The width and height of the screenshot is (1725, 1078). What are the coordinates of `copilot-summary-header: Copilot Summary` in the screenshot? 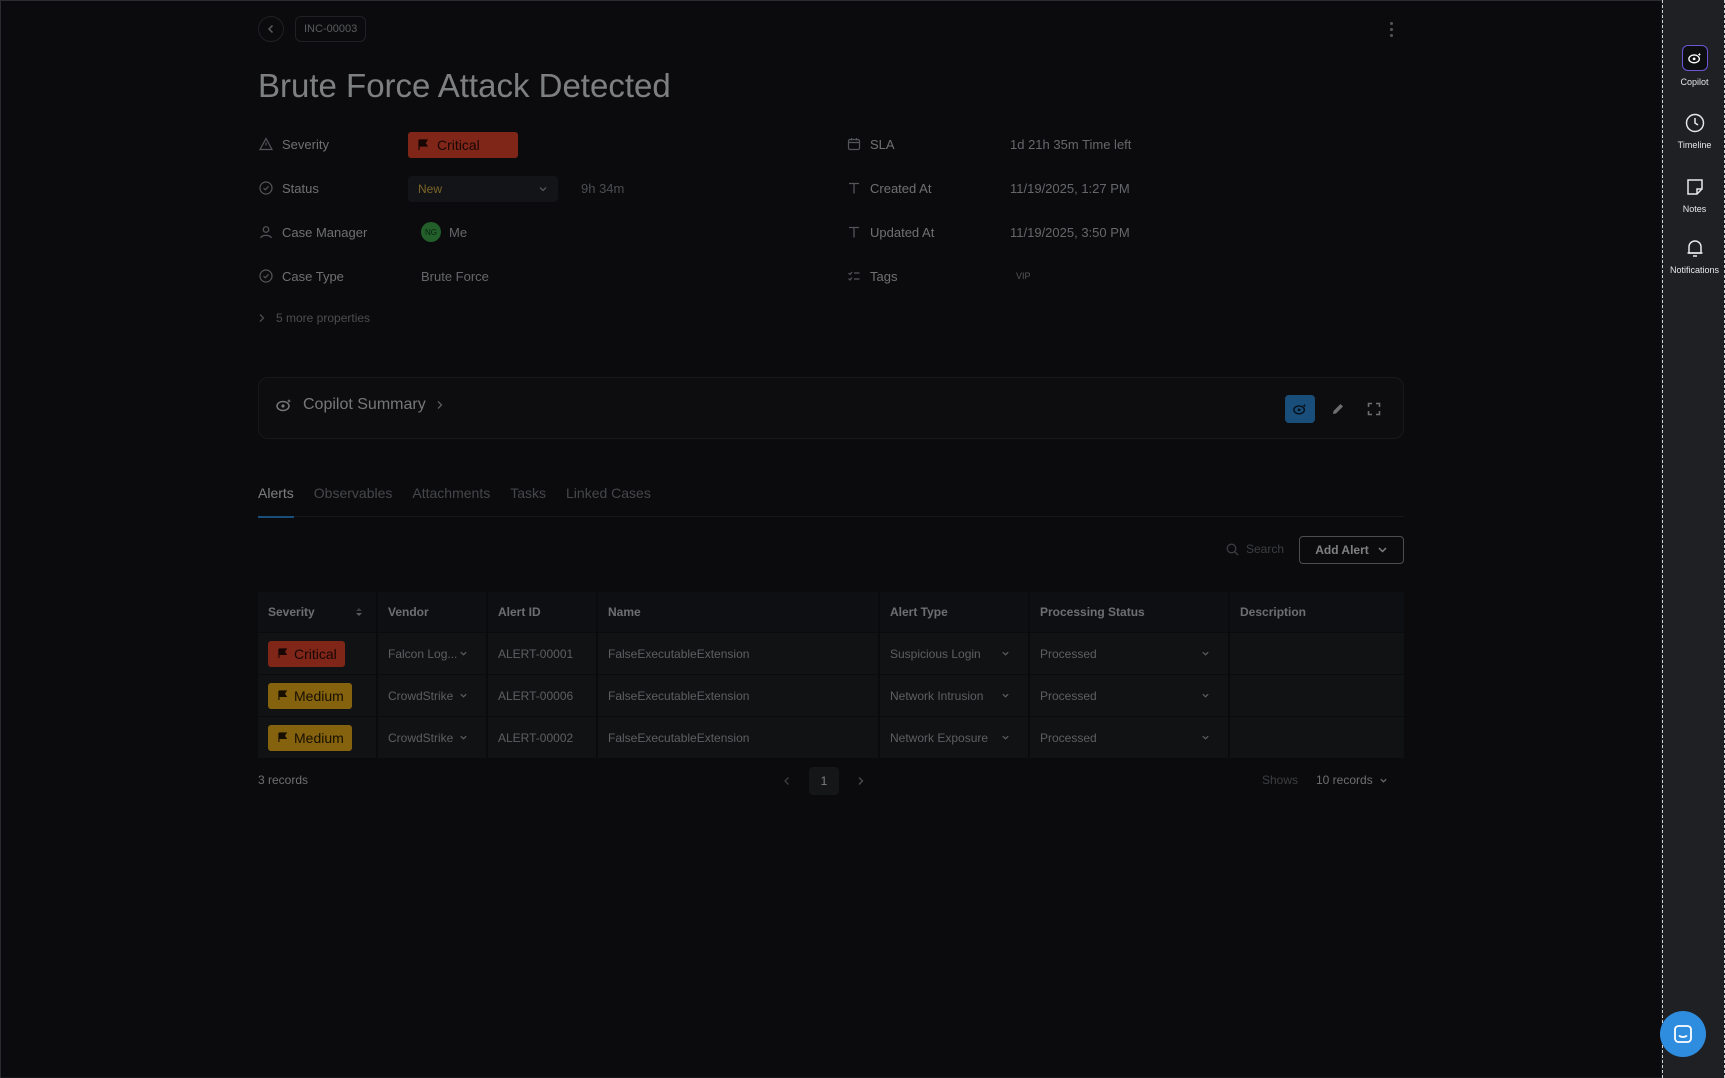 It's located at (359, 405).